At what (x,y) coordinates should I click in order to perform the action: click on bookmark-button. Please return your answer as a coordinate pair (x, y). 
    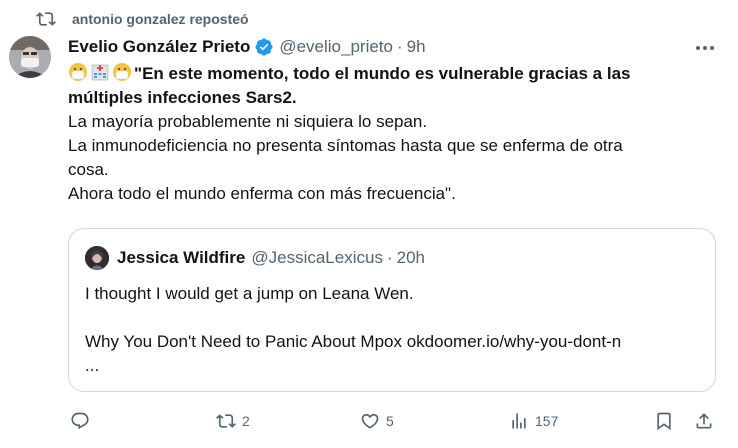
    Looking at the image, I should click on (664, 421).